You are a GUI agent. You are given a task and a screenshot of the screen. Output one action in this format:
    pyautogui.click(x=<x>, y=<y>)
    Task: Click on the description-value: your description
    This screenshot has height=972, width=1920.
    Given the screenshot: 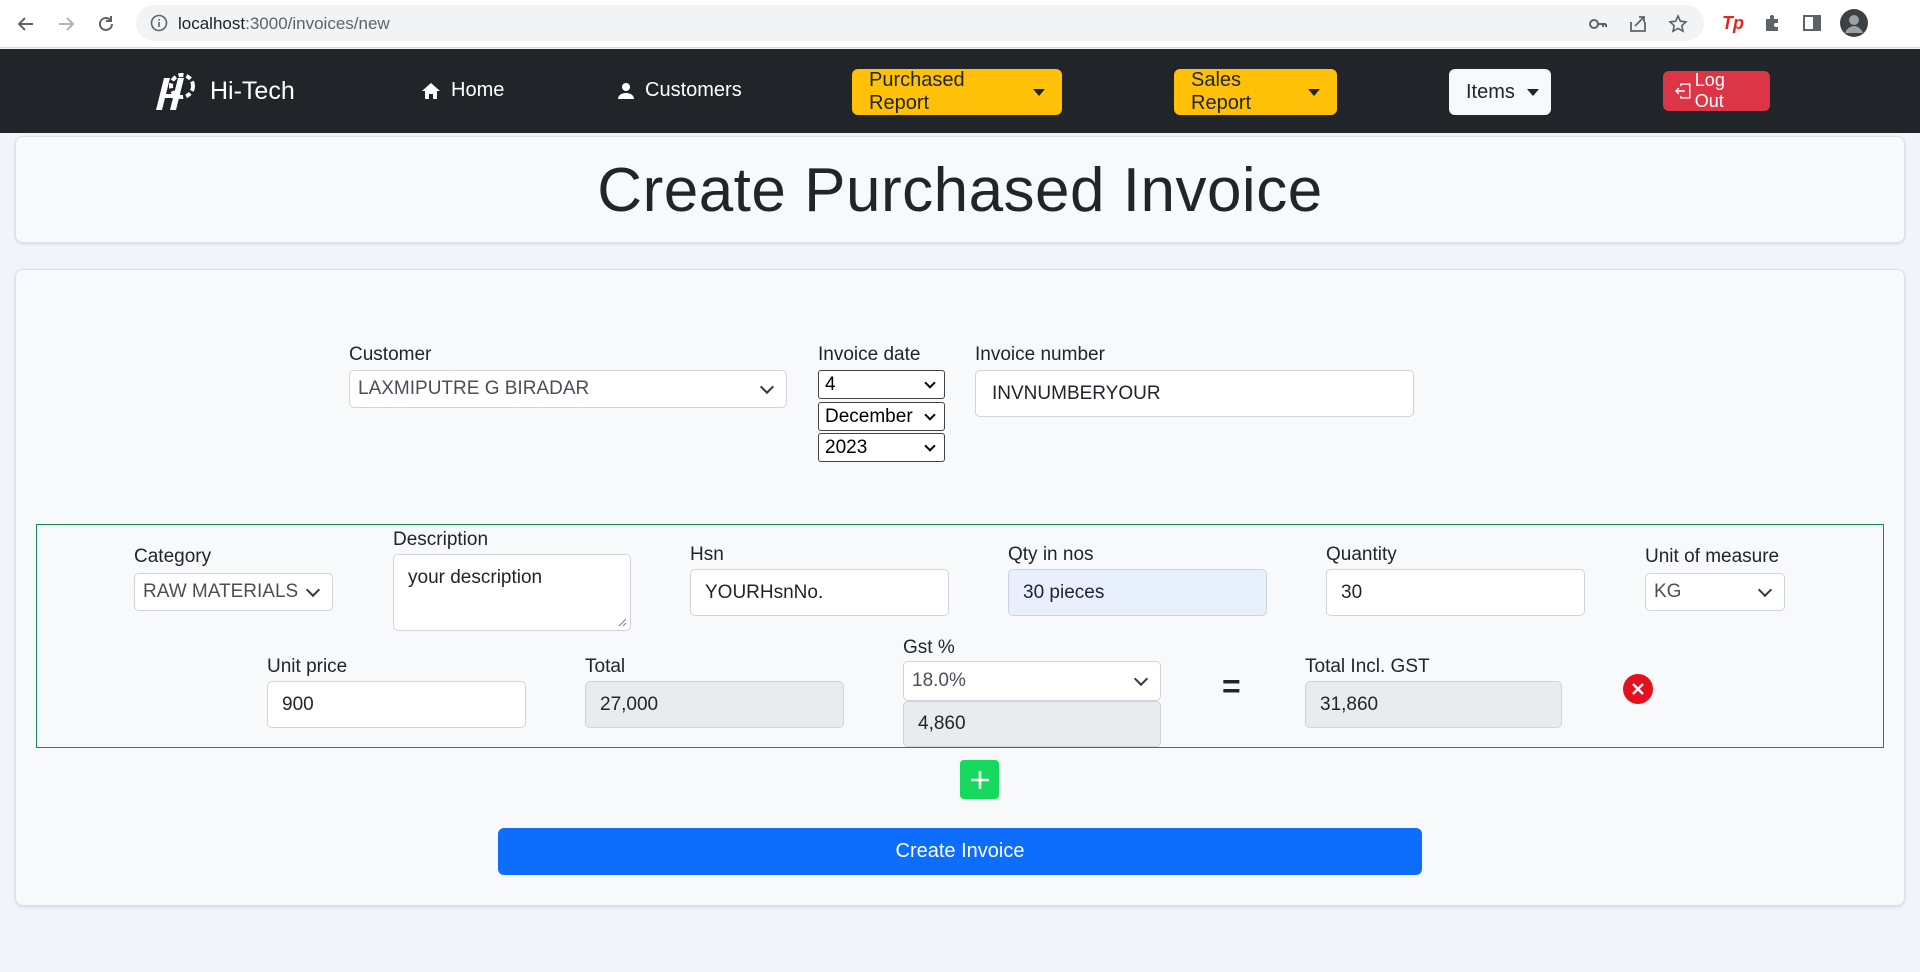 What is the action you would take?
    pyautogui.click(x=475, y=577)
    